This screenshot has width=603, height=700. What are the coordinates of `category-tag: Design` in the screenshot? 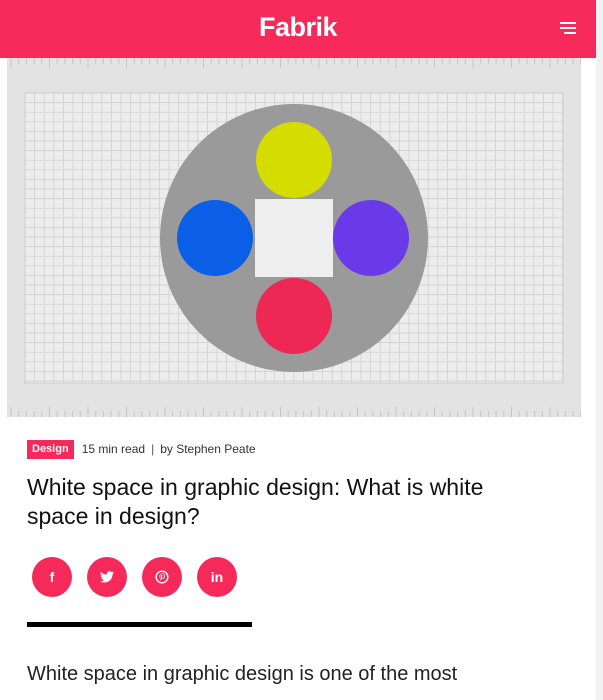 It's located at (50, 449).